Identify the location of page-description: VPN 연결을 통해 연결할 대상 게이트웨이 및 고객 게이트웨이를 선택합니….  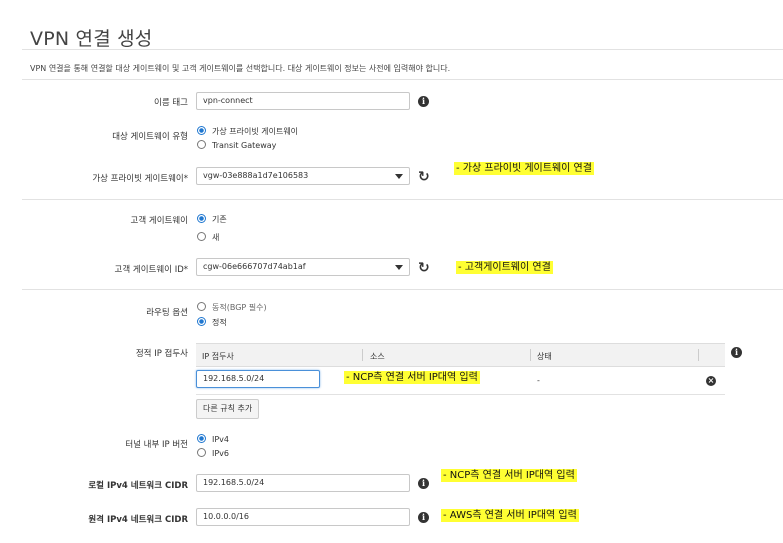
(240, 68).